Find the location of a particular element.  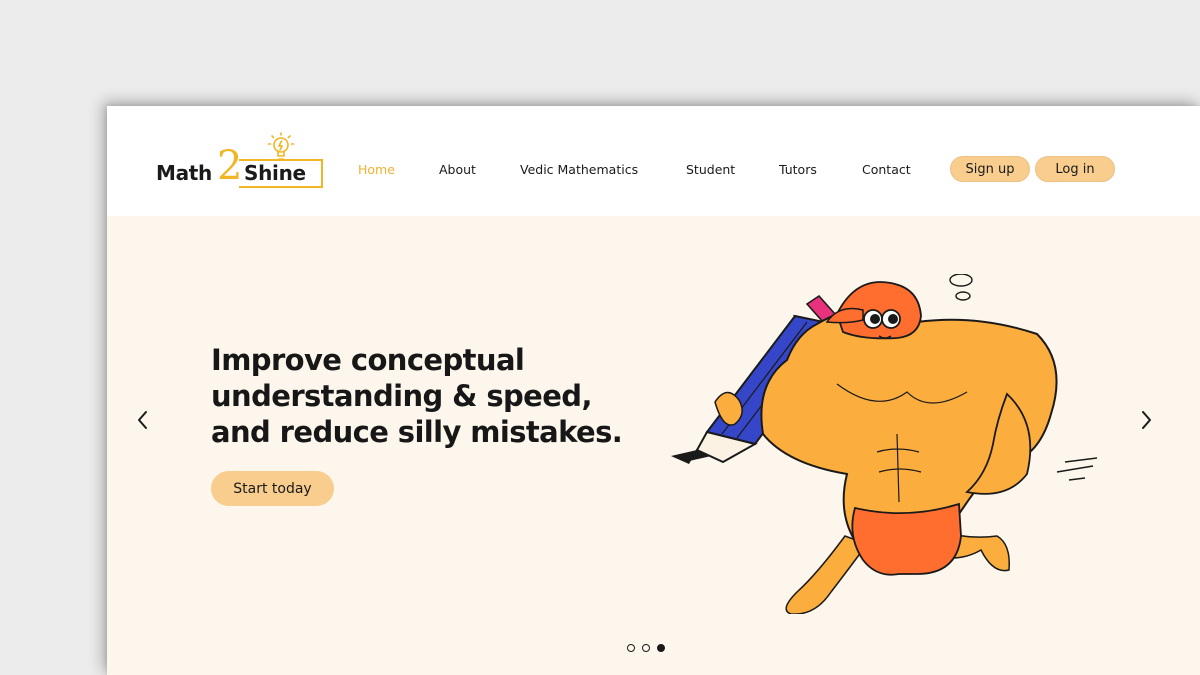

nav-tutors: Tutors is located at coordinates (798, 169).